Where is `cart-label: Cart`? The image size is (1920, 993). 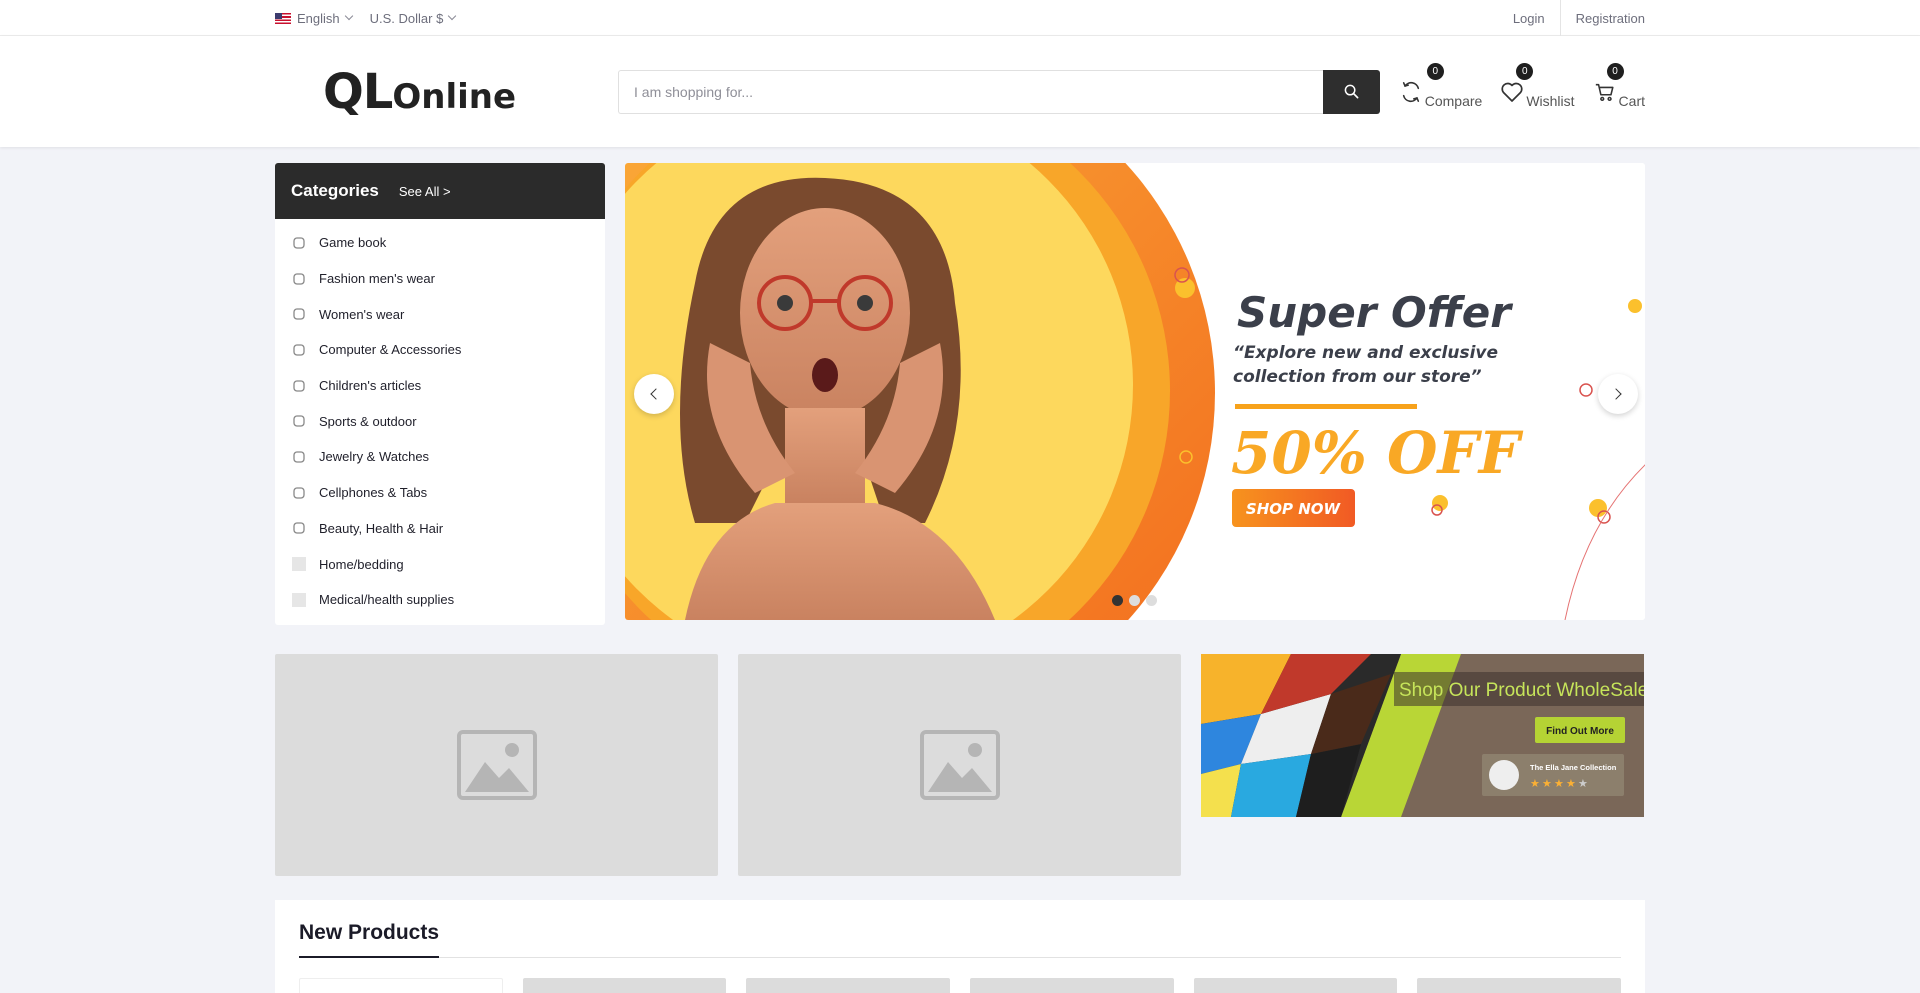
cart-label: Cart is located at coordinates (1631, 100).